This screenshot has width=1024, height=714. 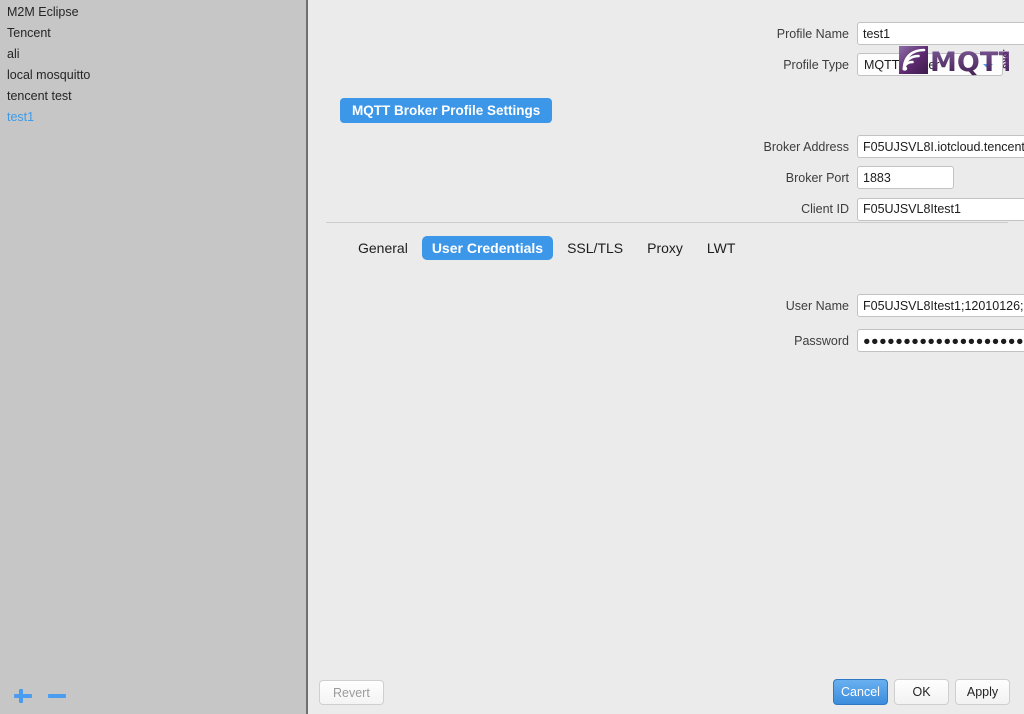 I want to click on section-header: MQTT Broker Profile Settings, so click(x=446, y=110).